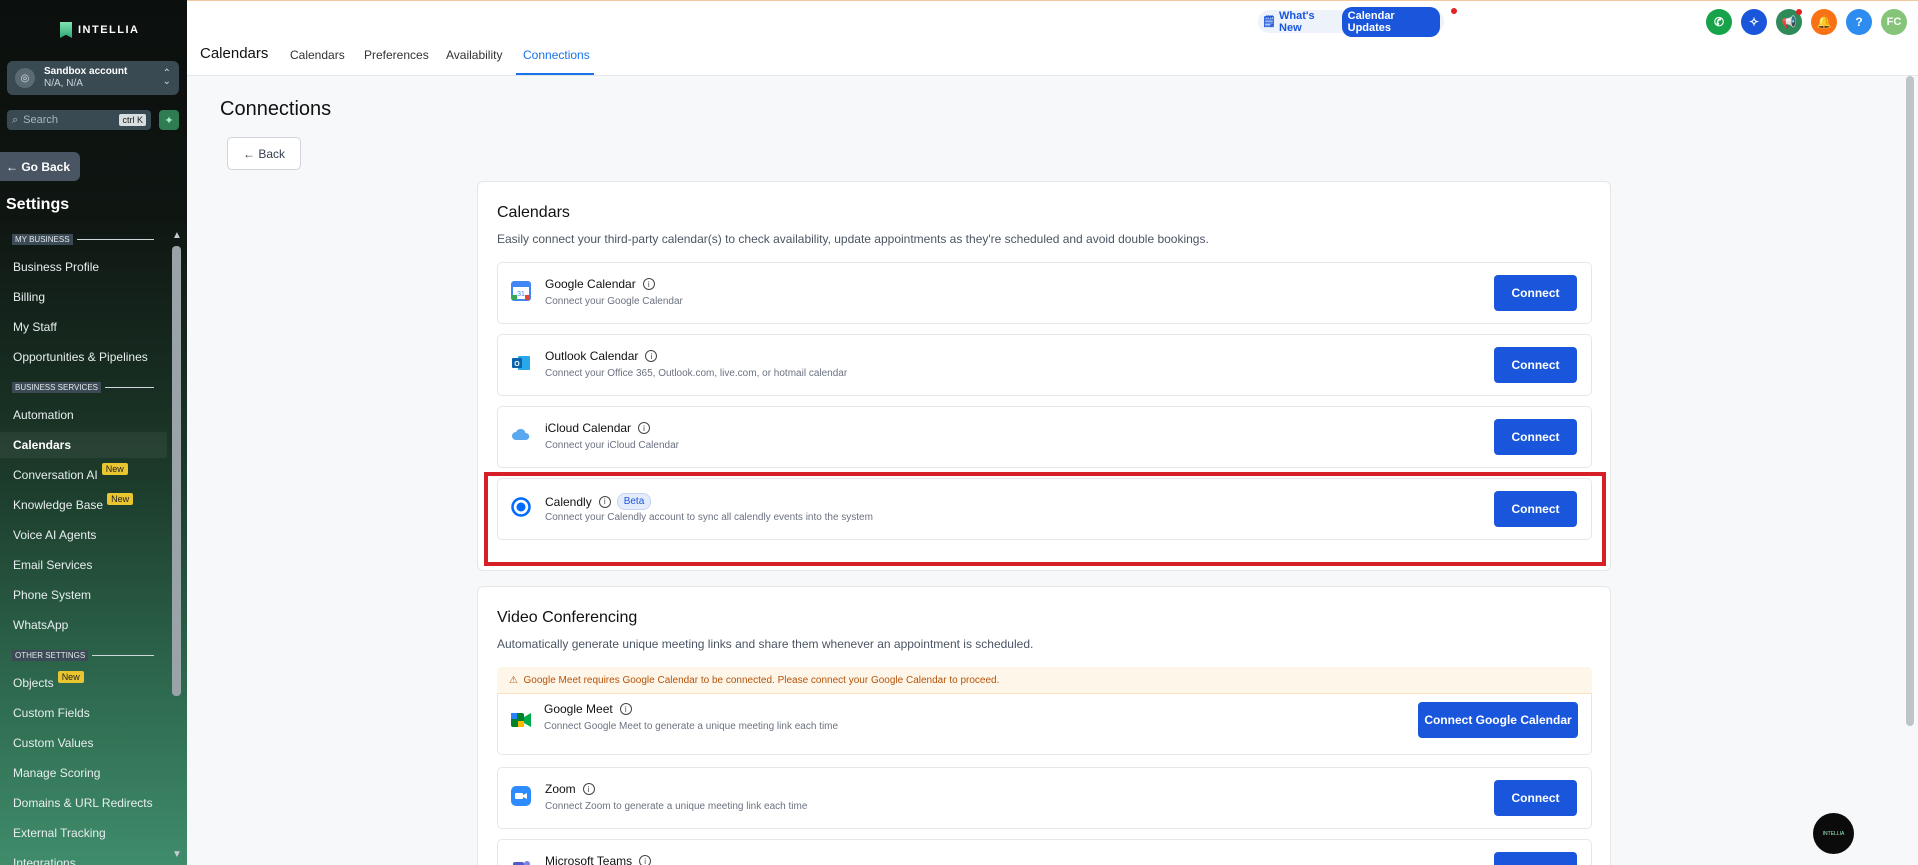  What do you see at coordinates (521, 363) in the screenshot?
I see `outlook-icon: O` at bounding box center [521, 363].